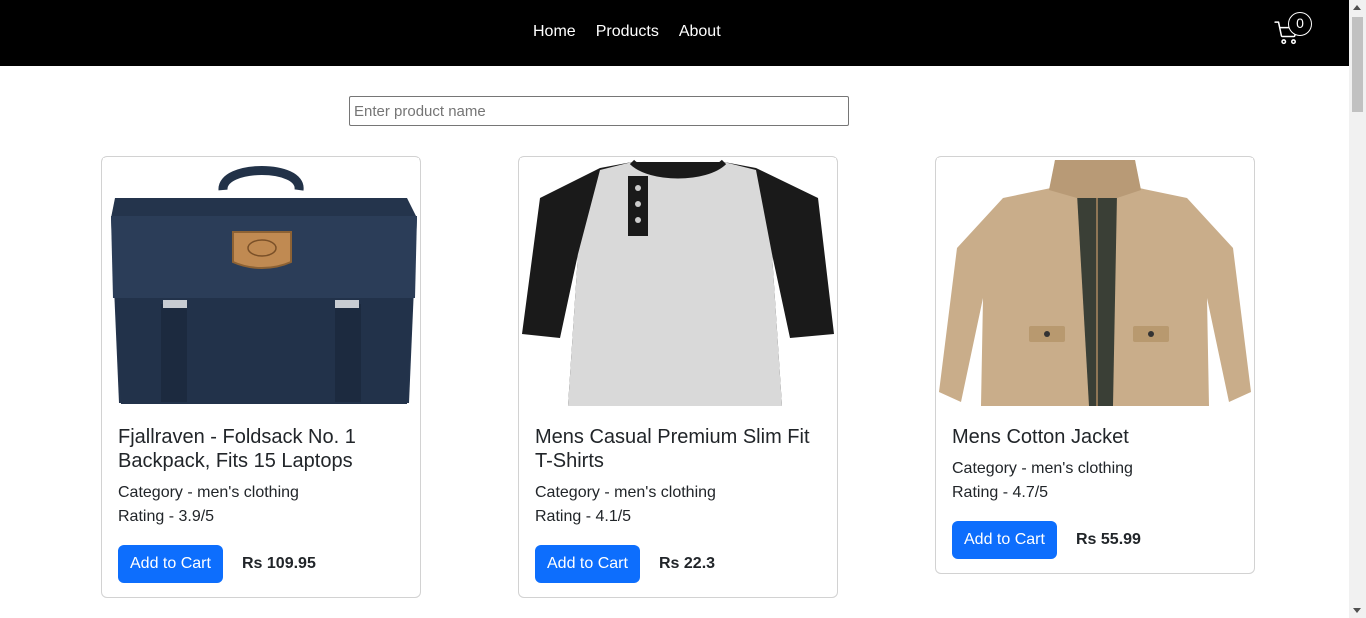  Describe the element at coordinates (166, 516) in the screenshot. I see `product-rating: Rating - 3.9/5` at that location.